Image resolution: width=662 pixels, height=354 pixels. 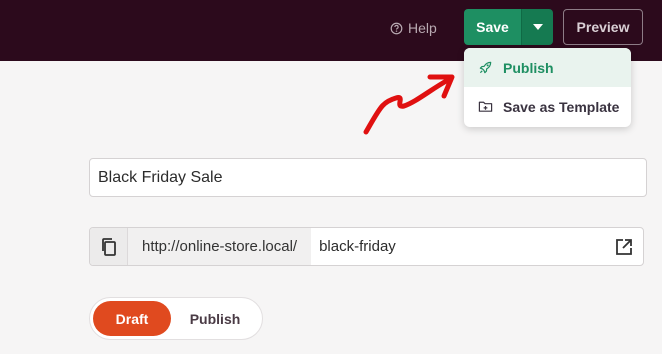 I want to click on annotation-arrow, so click(x=409, y=104).